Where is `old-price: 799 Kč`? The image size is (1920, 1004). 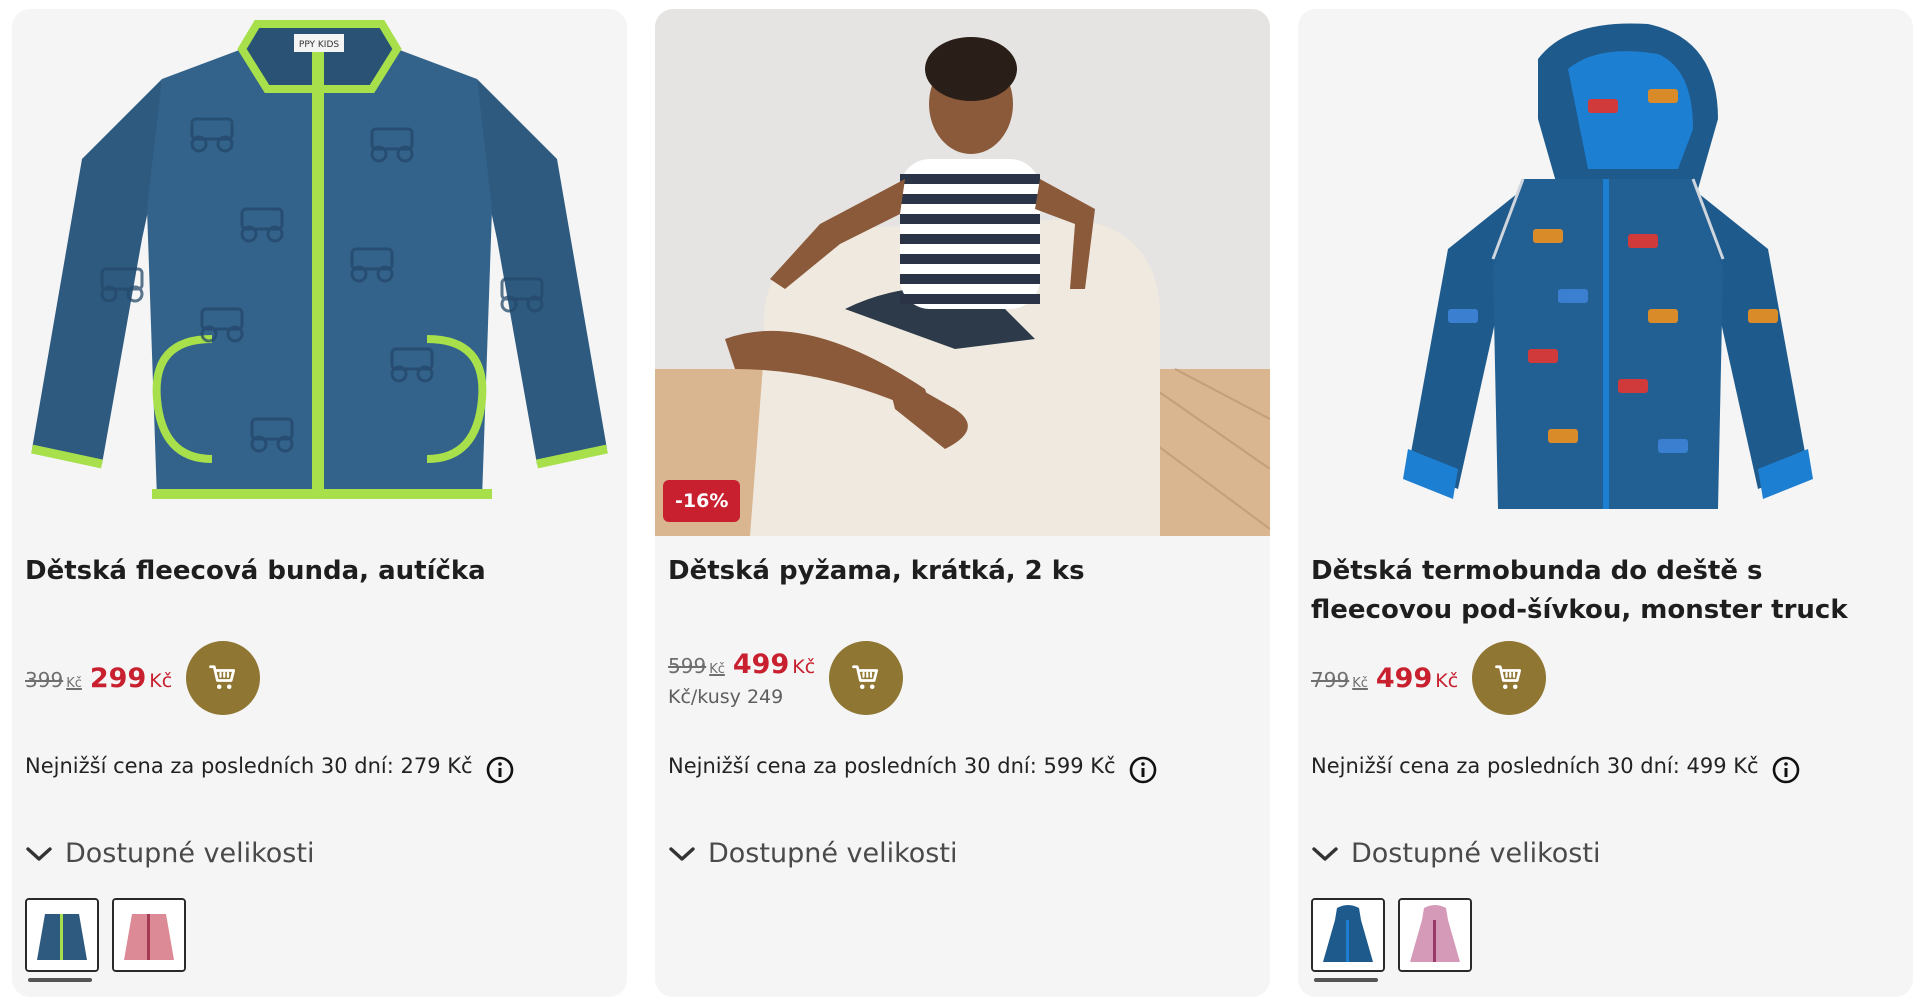
old-price: 799 Kč is located at coordinates (1339, 679).